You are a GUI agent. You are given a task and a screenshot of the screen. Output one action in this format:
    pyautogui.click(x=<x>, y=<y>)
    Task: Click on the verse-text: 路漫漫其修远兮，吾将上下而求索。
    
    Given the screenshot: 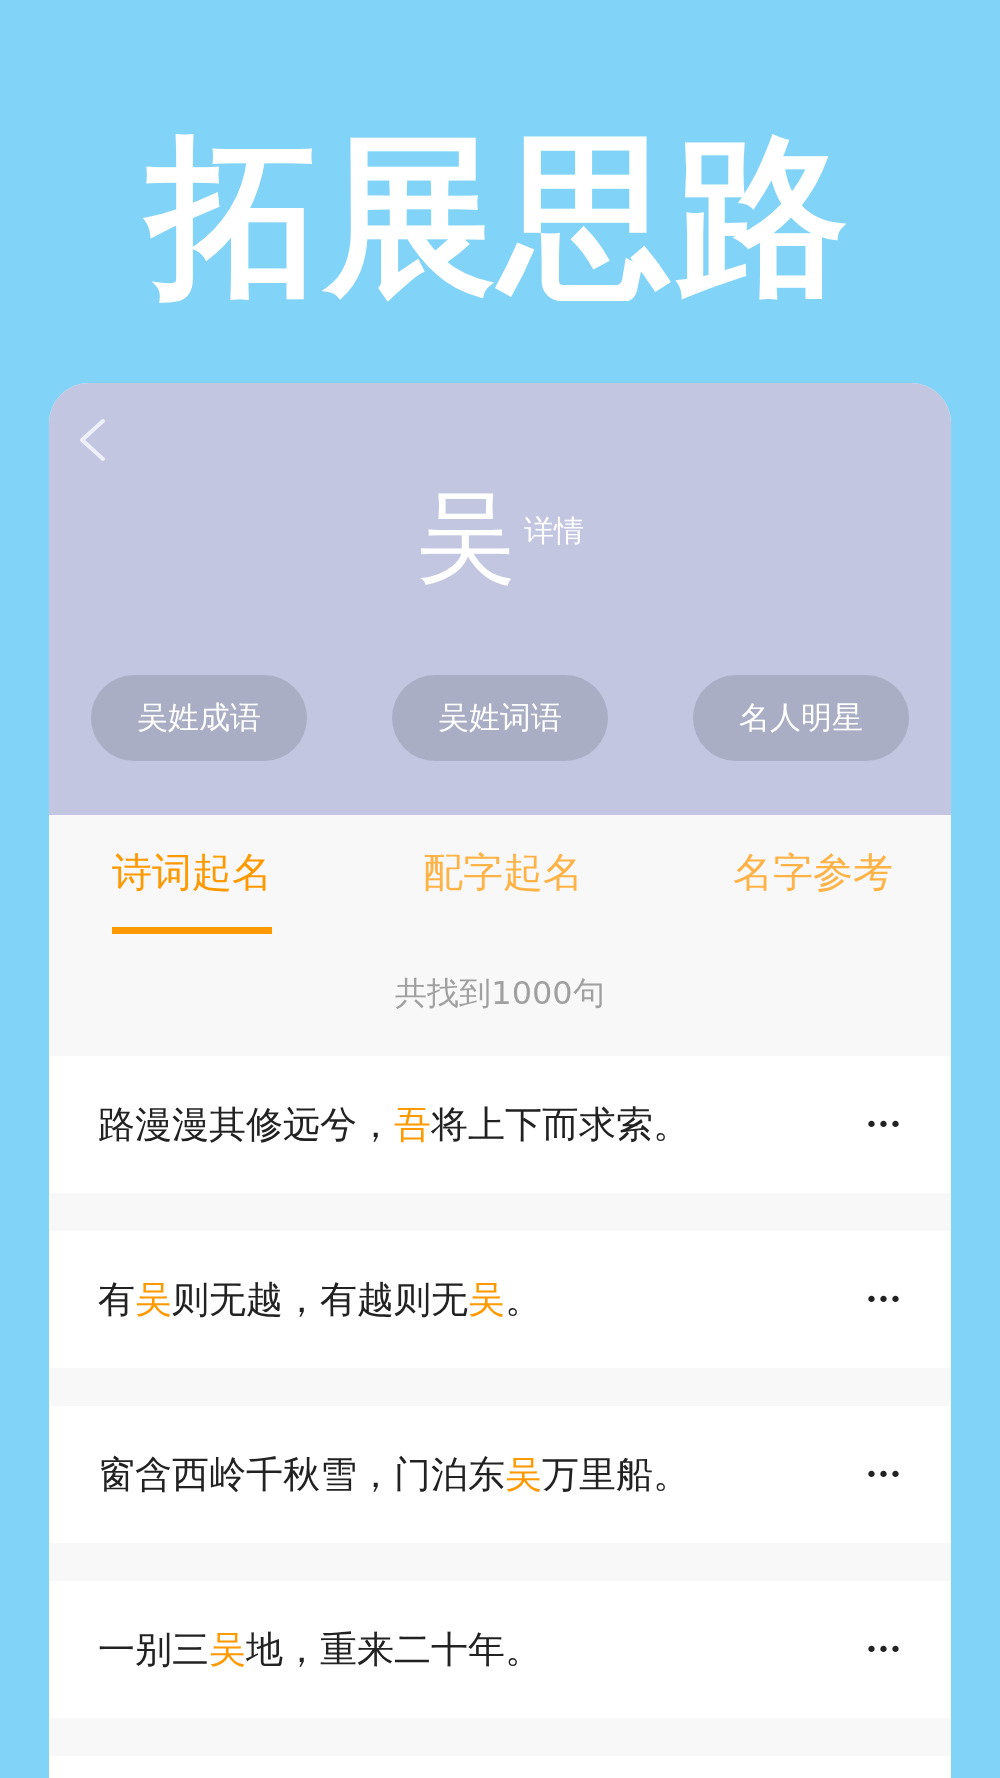 What is the action you would take?
    pyautogui.click(x=394, y=1124)
    